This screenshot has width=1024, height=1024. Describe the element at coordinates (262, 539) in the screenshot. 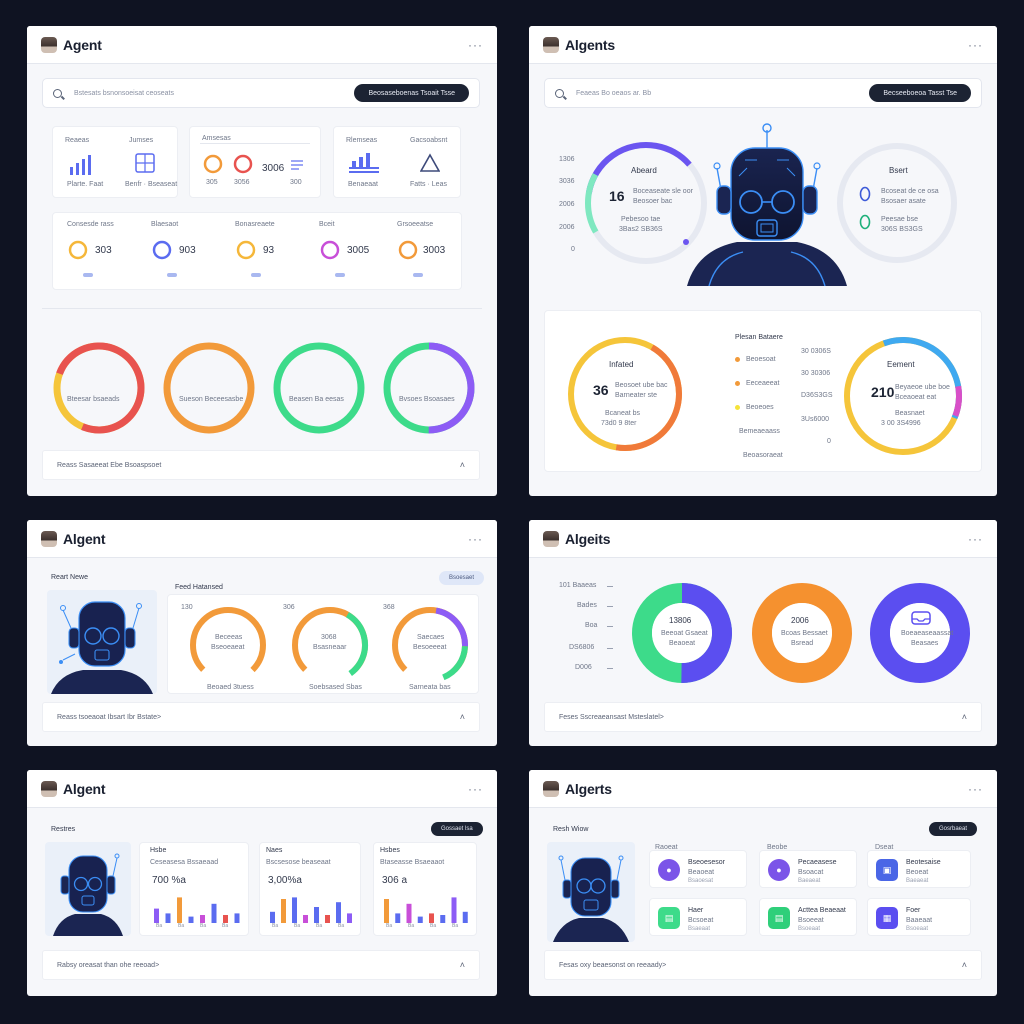

I see `panel-header: Algent ···` at that location.